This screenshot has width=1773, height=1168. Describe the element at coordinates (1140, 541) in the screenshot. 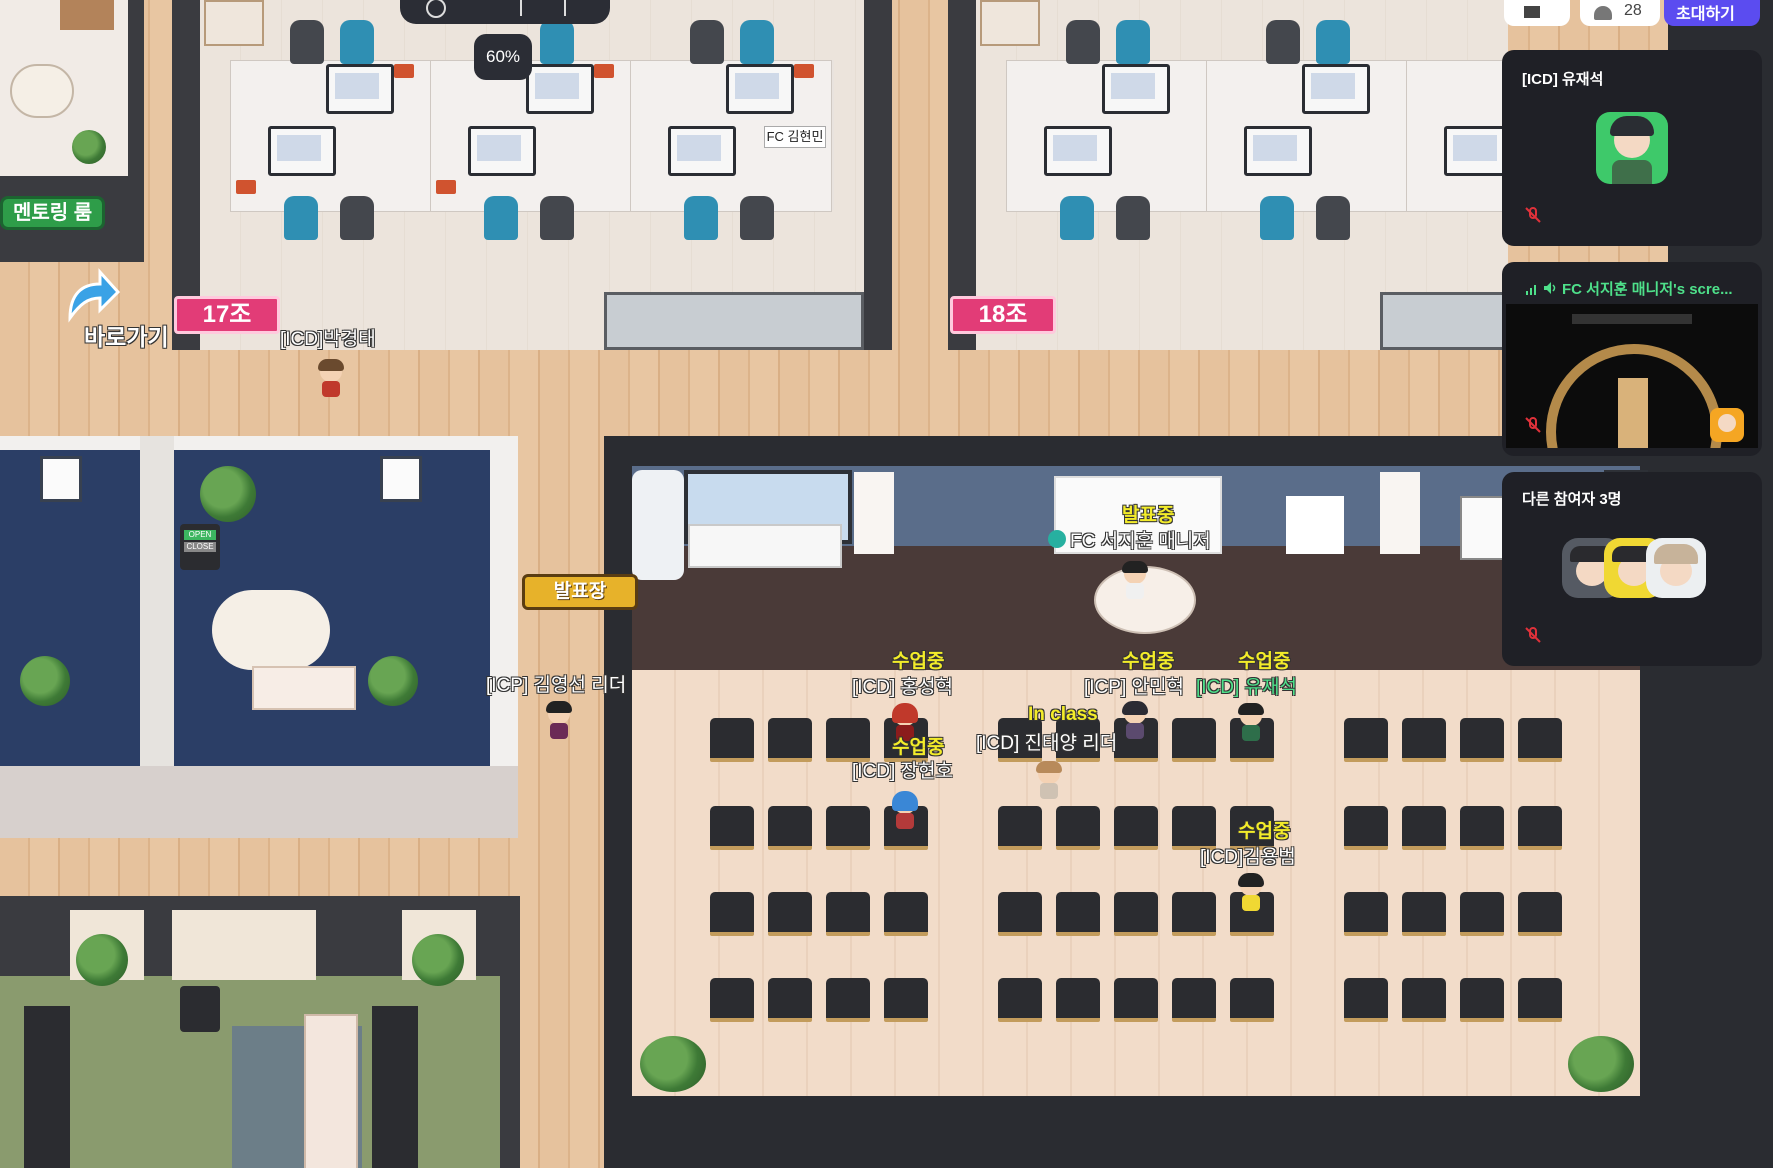

I see `presenter-name: FC 서지훈 매니저` at that location.